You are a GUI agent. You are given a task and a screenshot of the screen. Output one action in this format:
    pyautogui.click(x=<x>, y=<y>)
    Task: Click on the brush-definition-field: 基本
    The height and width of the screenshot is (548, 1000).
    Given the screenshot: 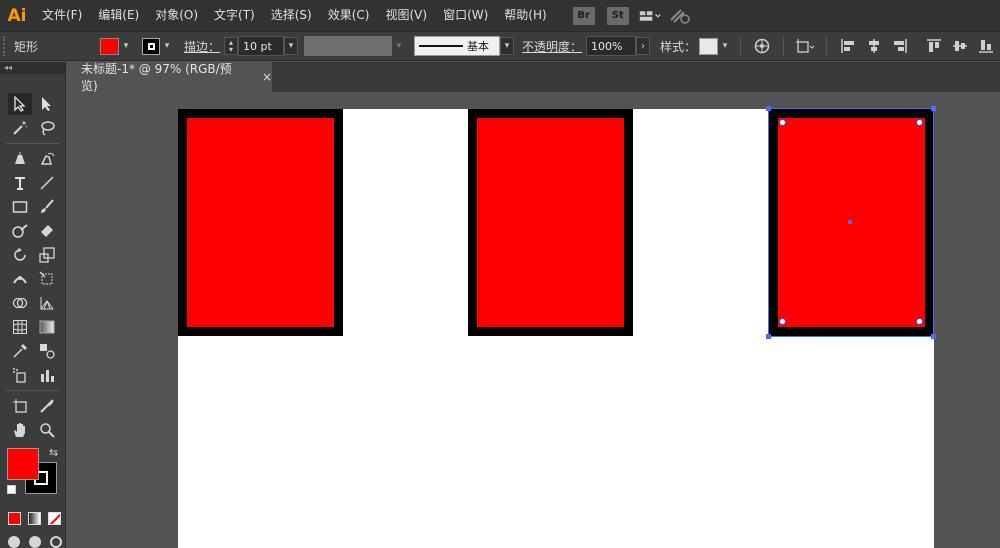 What is the action you would take?
    pyautogui.click(x=457, y=46)
    